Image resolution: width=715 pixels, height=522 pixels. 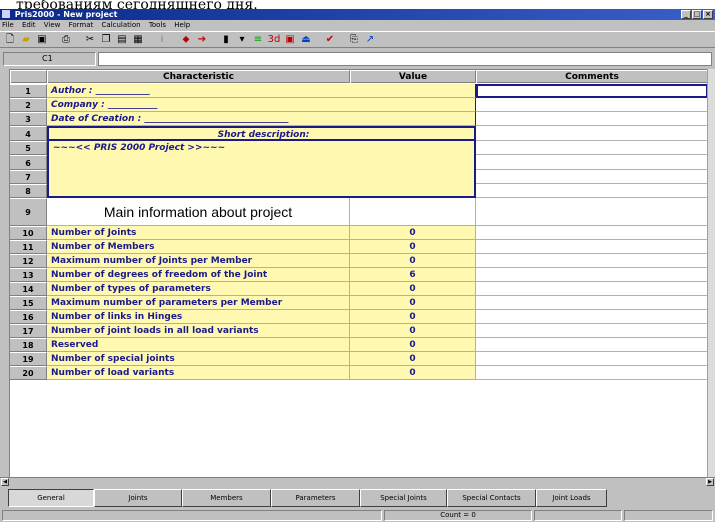 I want to click on dropdown-arrow-icon: ▾, so click(x=242, y=40).